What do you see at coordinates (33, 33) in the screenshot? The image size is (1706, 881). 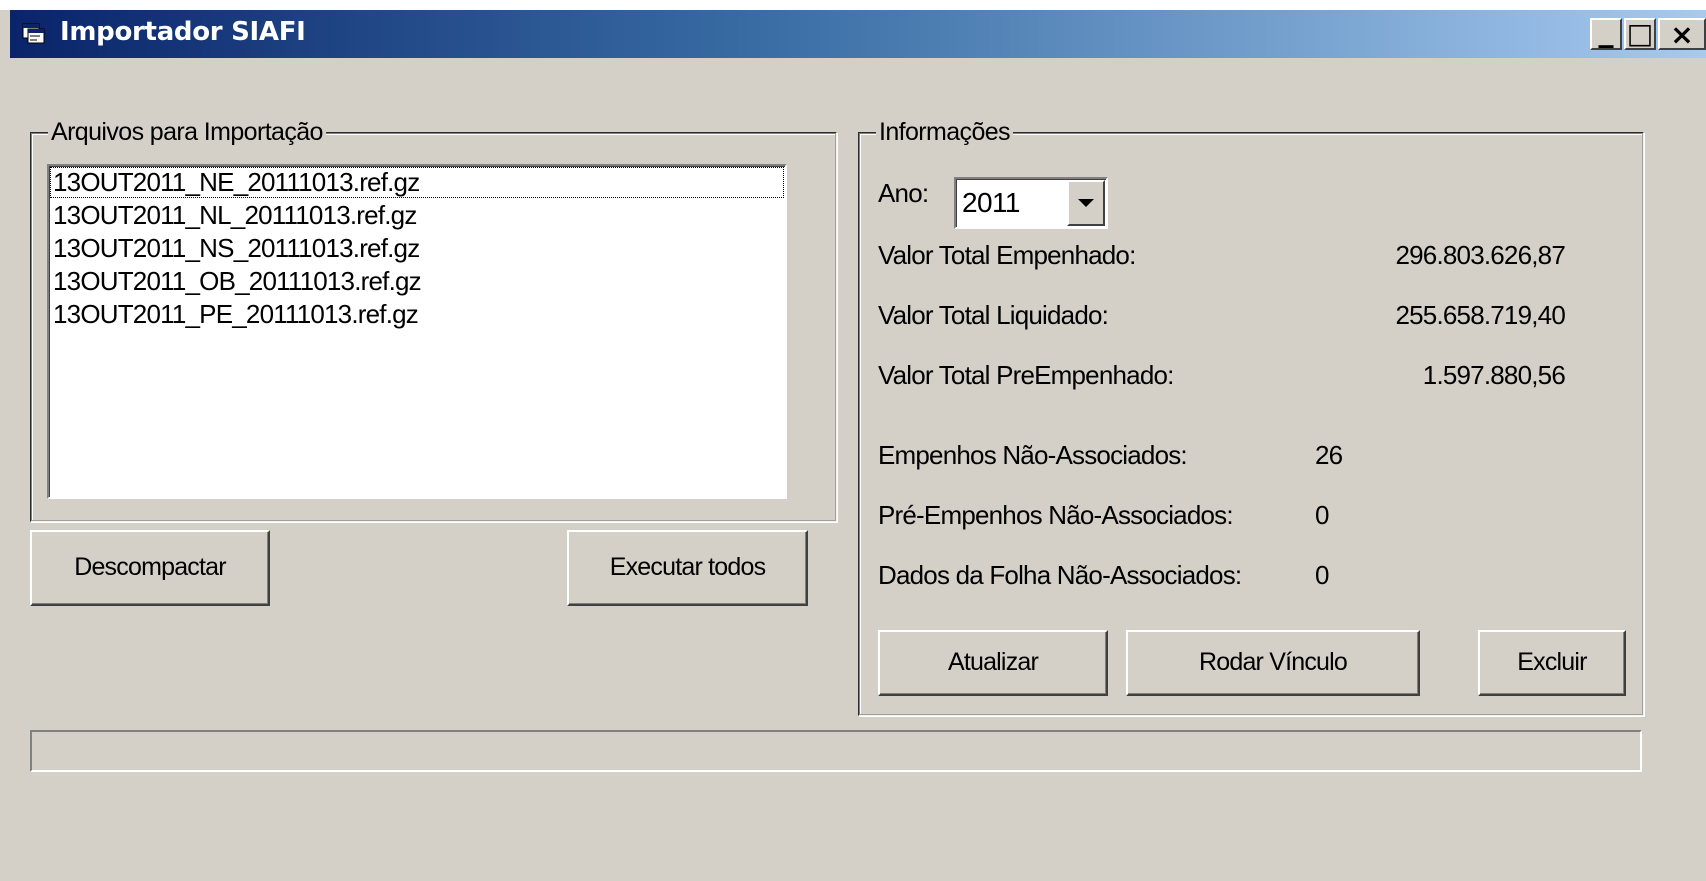 I see `app-window-icon` at bounding box center [33, 33].